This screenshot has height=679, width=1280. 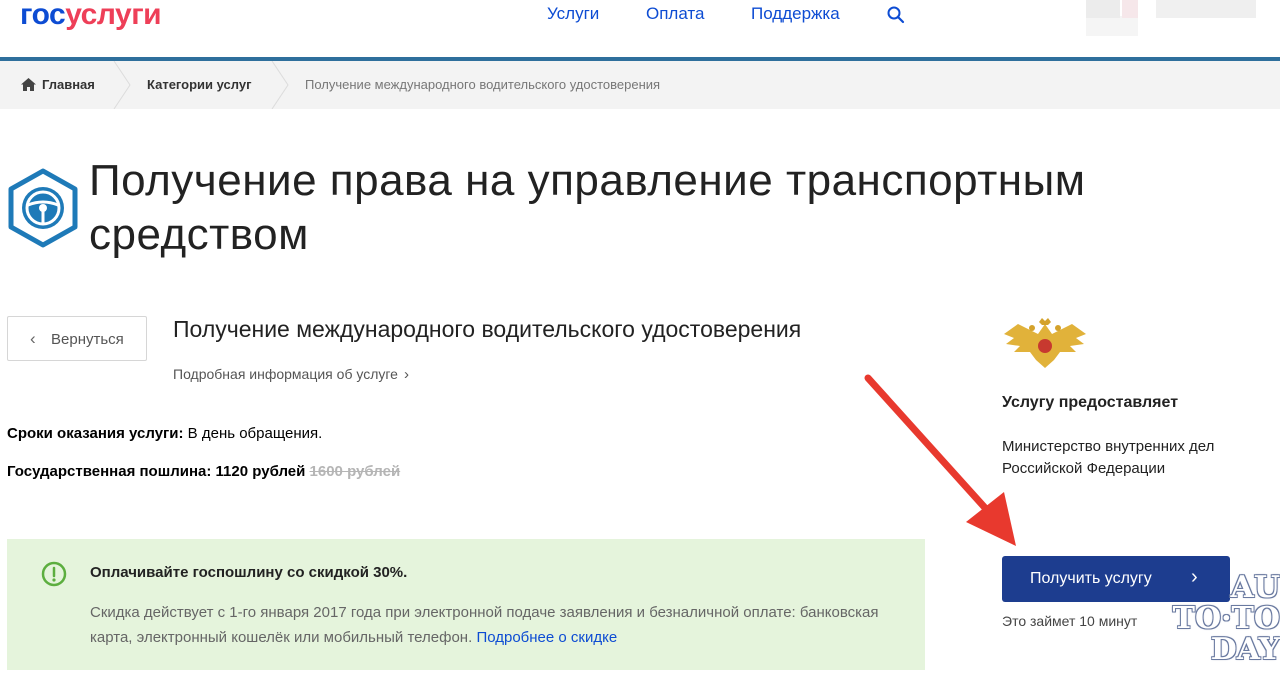 What do you see at coordinates (87, 339) in the screenshot?
I see `back-button-label: Вернуться` at bounding box center [87, 339].